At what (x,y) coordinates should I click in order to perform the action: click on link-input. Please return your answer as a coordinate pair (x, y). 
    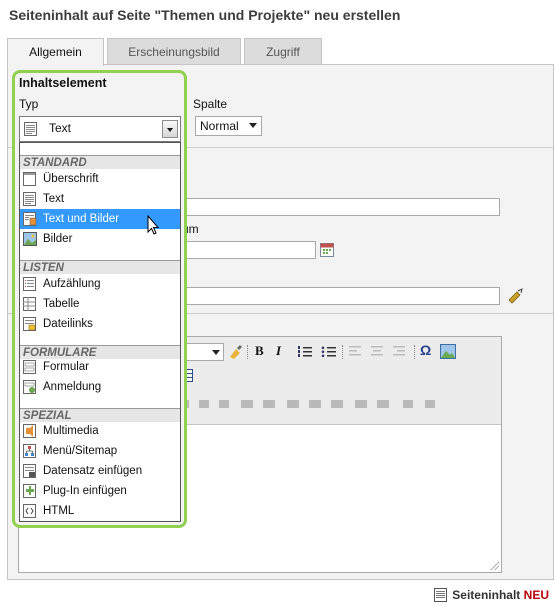
    Looking at the image, I should click on (340, 296).